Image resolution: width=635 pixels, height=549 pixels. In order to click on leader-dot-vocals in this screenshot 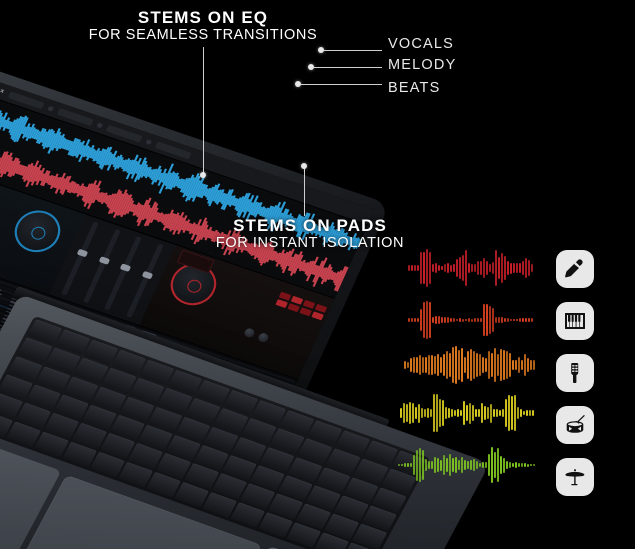, I will do `click(321, 50)`.